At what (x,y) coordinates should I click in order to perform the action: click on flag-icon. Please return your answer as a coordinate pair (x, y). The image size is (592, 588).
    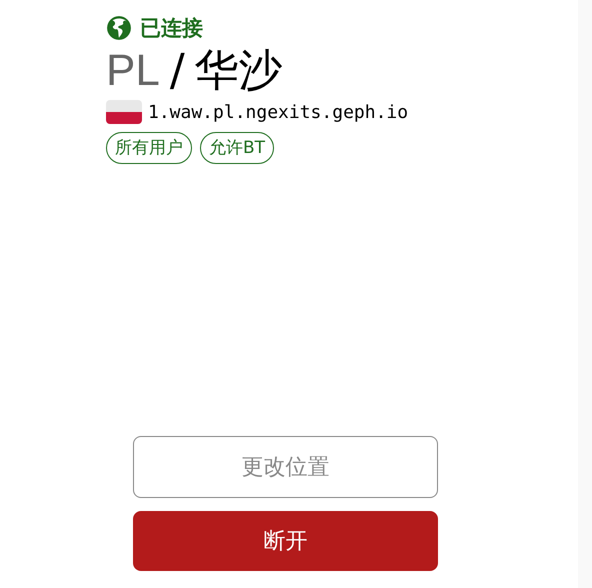
    Looking at the image, I should click on (124, 112).